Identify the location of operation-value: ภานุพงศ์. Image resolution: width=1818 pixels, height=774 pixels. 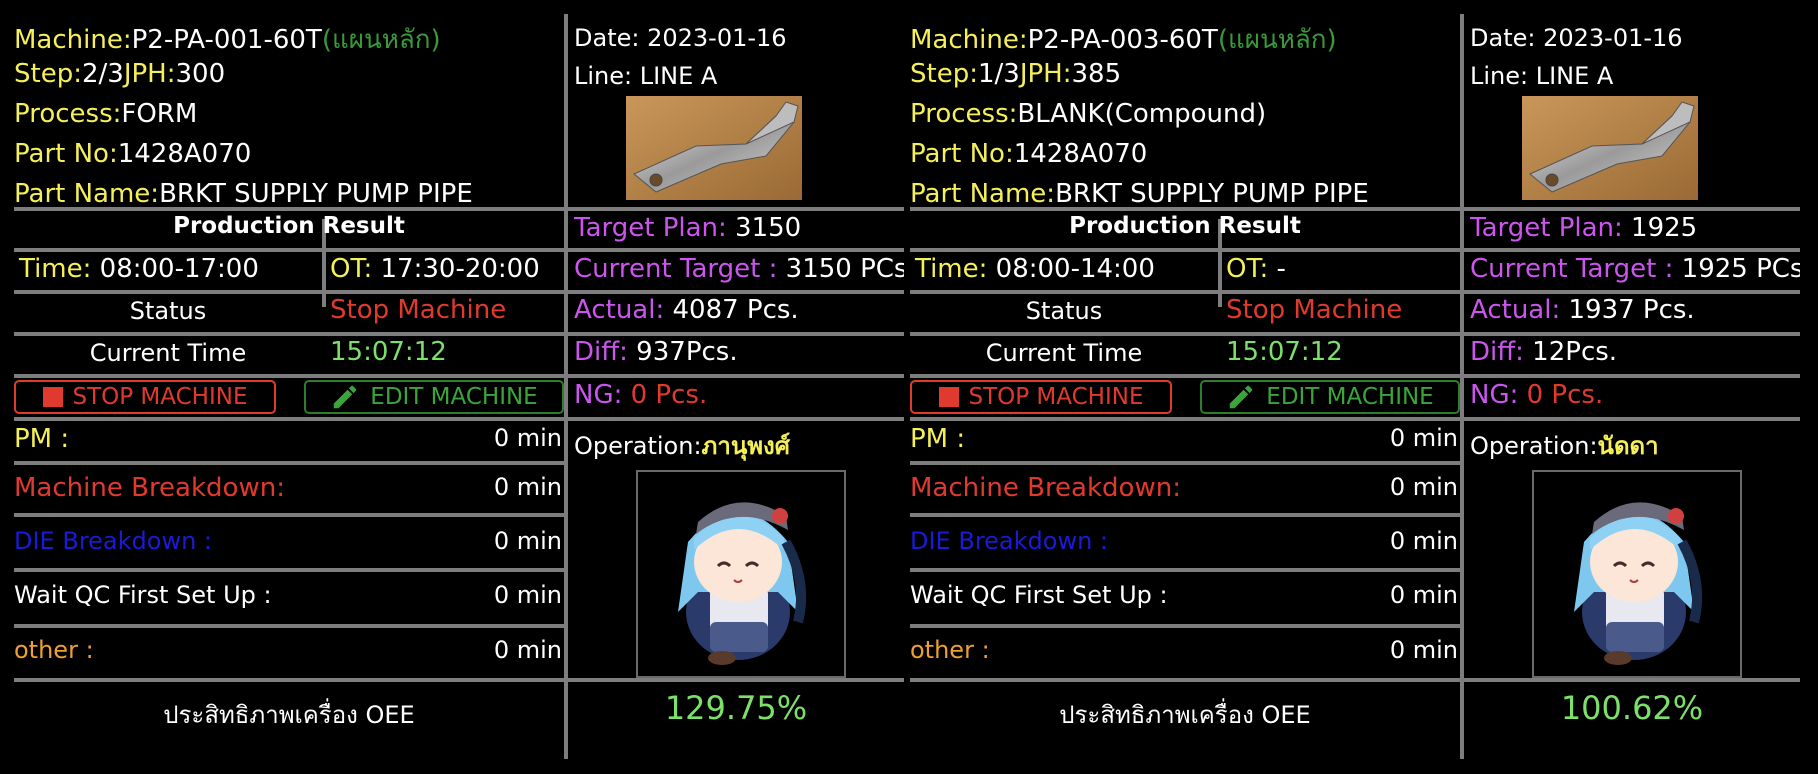
(746, 446).